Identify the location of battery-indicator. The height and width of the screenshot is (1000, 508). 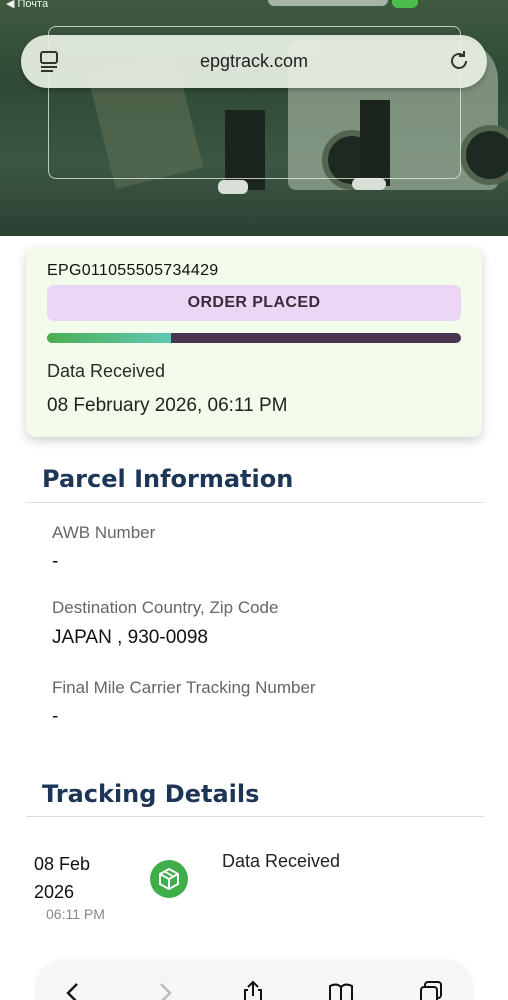
(405, 4).